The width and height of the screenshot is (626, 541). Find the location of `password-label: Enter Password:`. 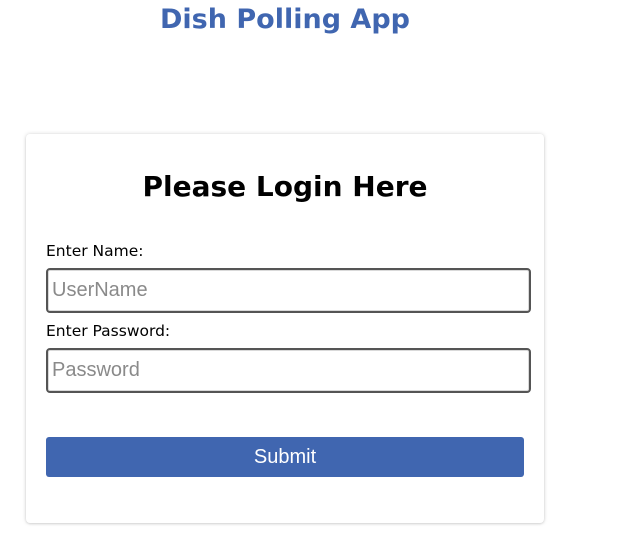

password-label: Enter Password: is located at coordinates (108, 331).